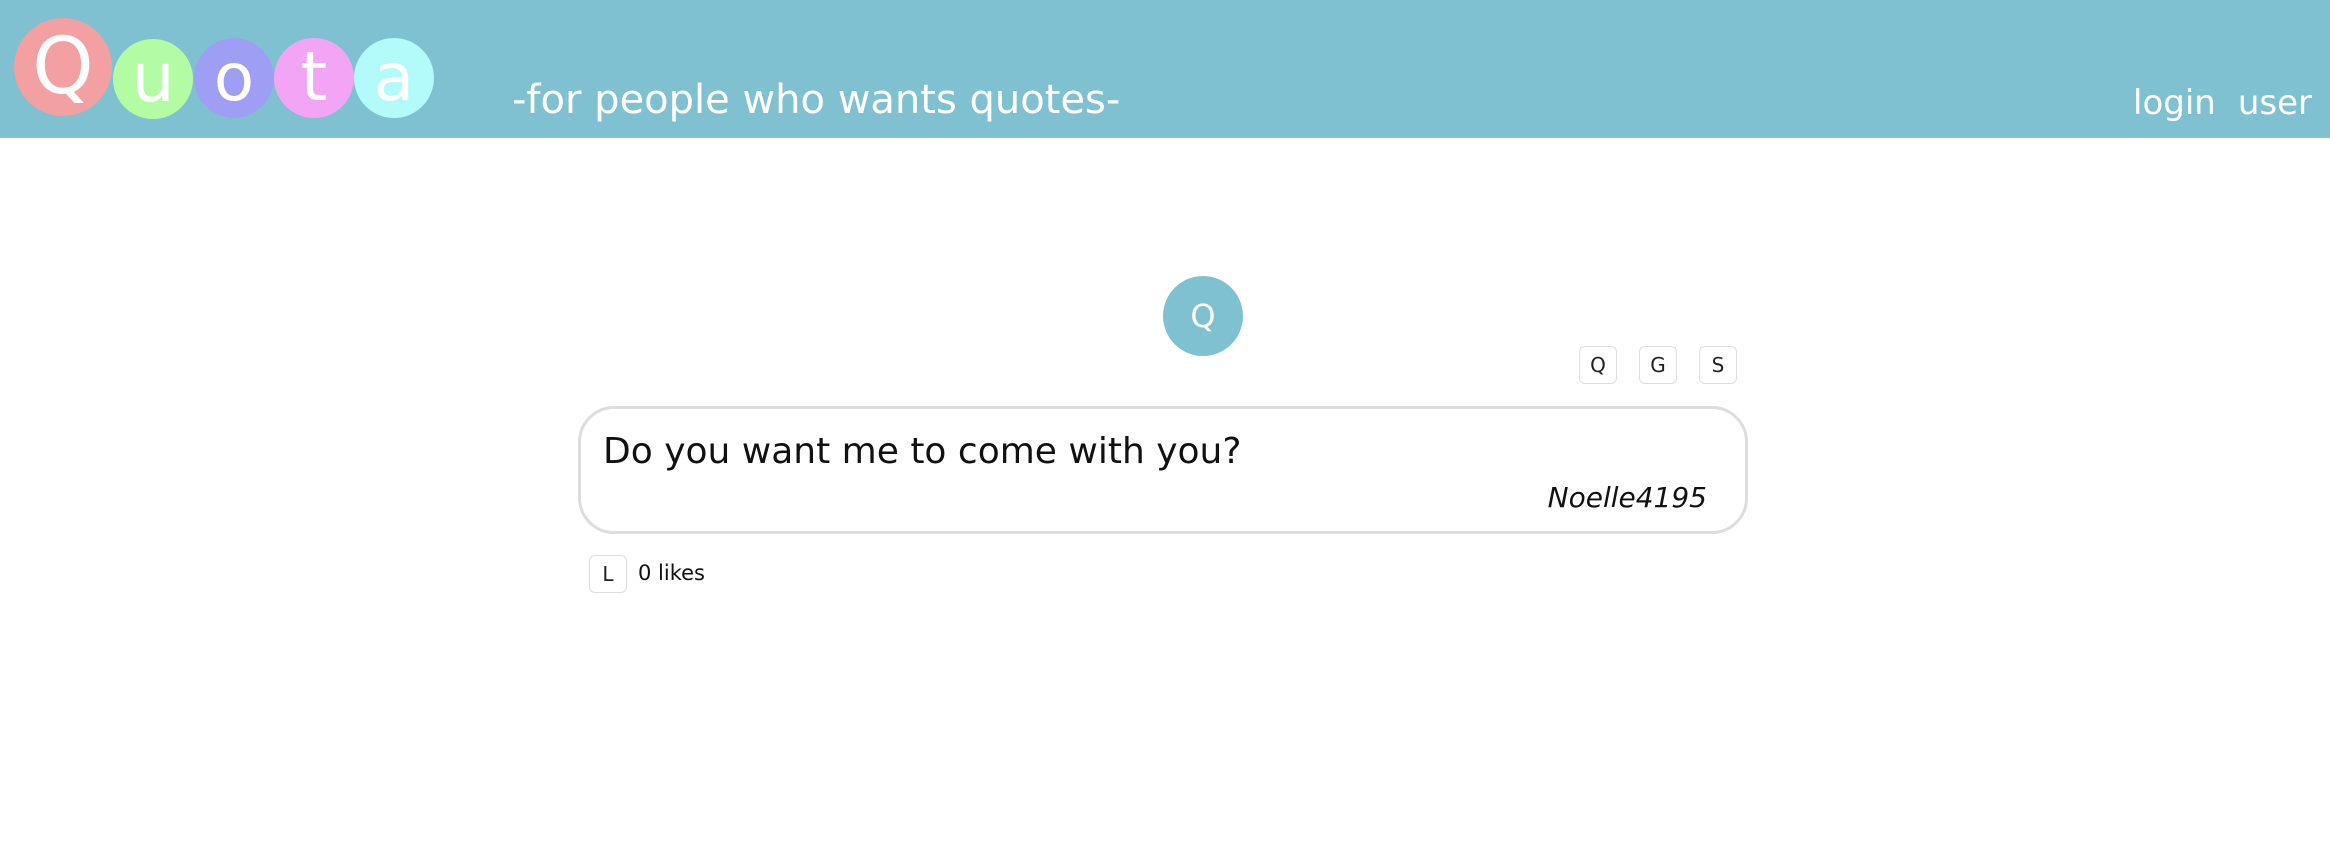  I want to click on header-nav: login user, so click(2222, 103).